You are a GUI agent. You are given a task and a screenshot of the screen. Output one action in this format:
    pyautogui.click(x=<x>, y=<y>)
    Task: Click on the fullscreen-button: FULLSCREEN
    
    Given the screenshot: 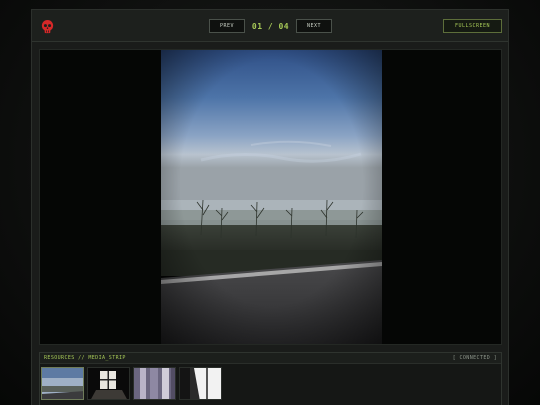 What is the action you would take?
    pyautogui.click(x=472, y=26)
    